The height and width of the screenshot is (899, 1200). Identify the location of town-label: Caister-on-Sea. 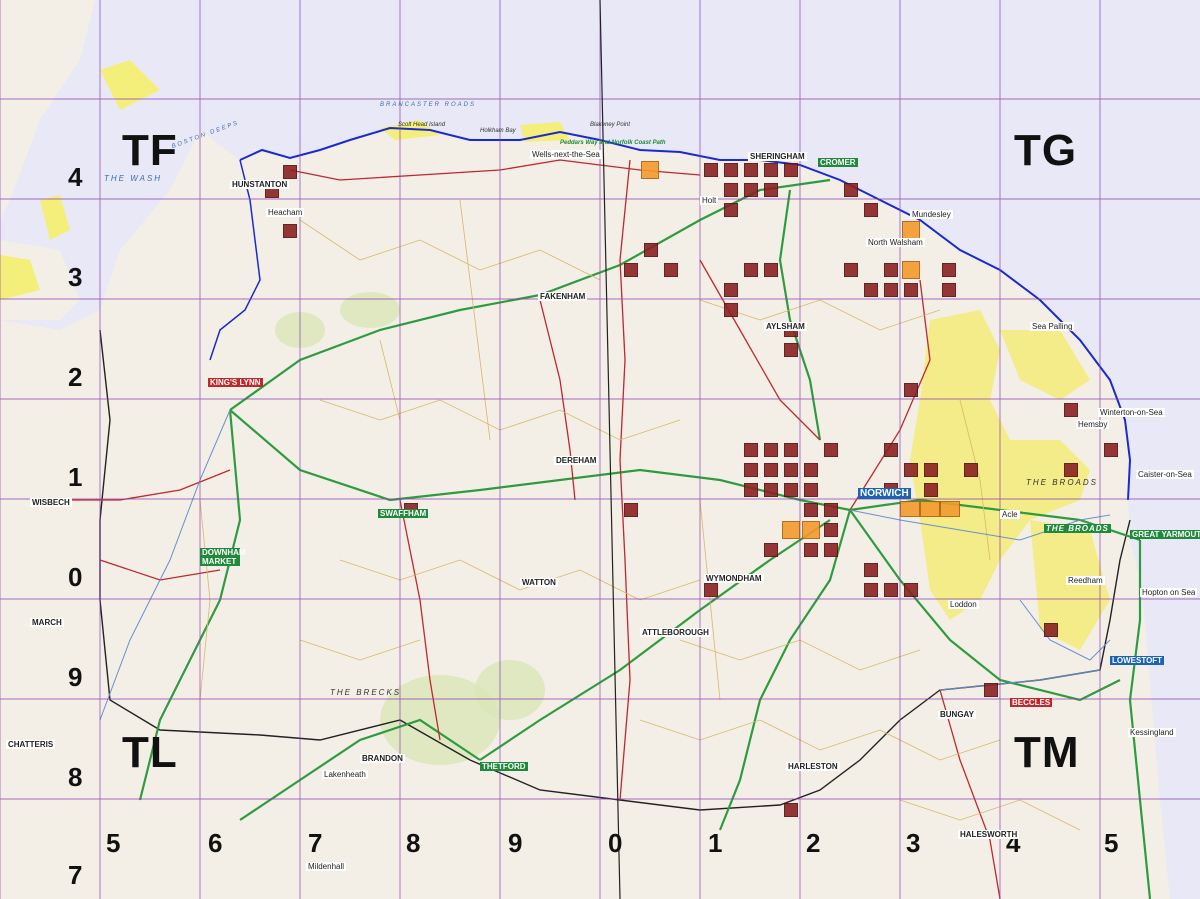
(1165, 474).